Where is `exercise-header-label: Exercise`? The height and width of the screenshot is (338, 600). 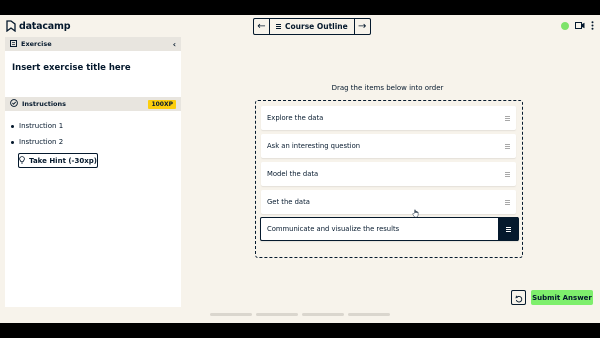
exercise-header-label: Exercise is located at coordinates (36, 44).